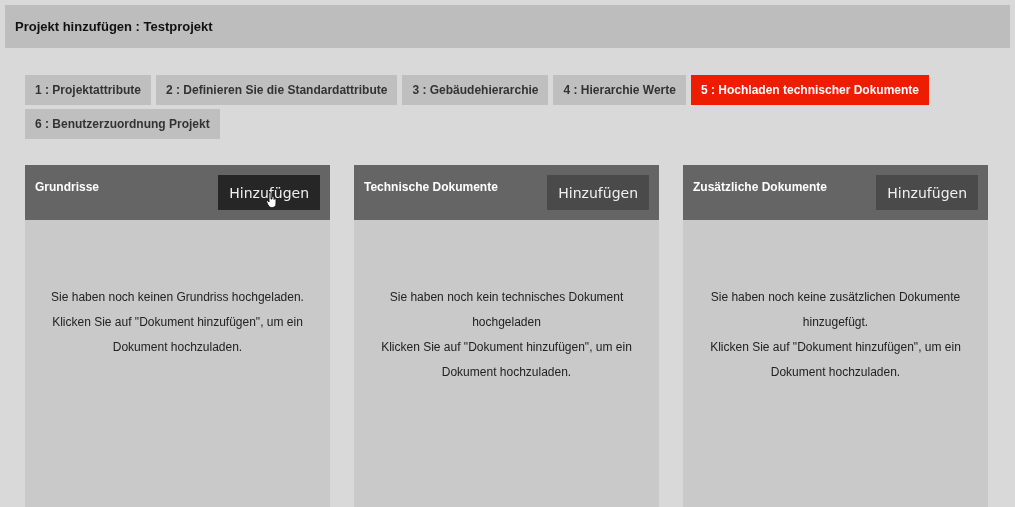 Image resolution: width=1015 pixels, height=507 pixels. I want to click on wizard-tab: 2 : Definieren Sie die Standardattribute, so click(277, 90).